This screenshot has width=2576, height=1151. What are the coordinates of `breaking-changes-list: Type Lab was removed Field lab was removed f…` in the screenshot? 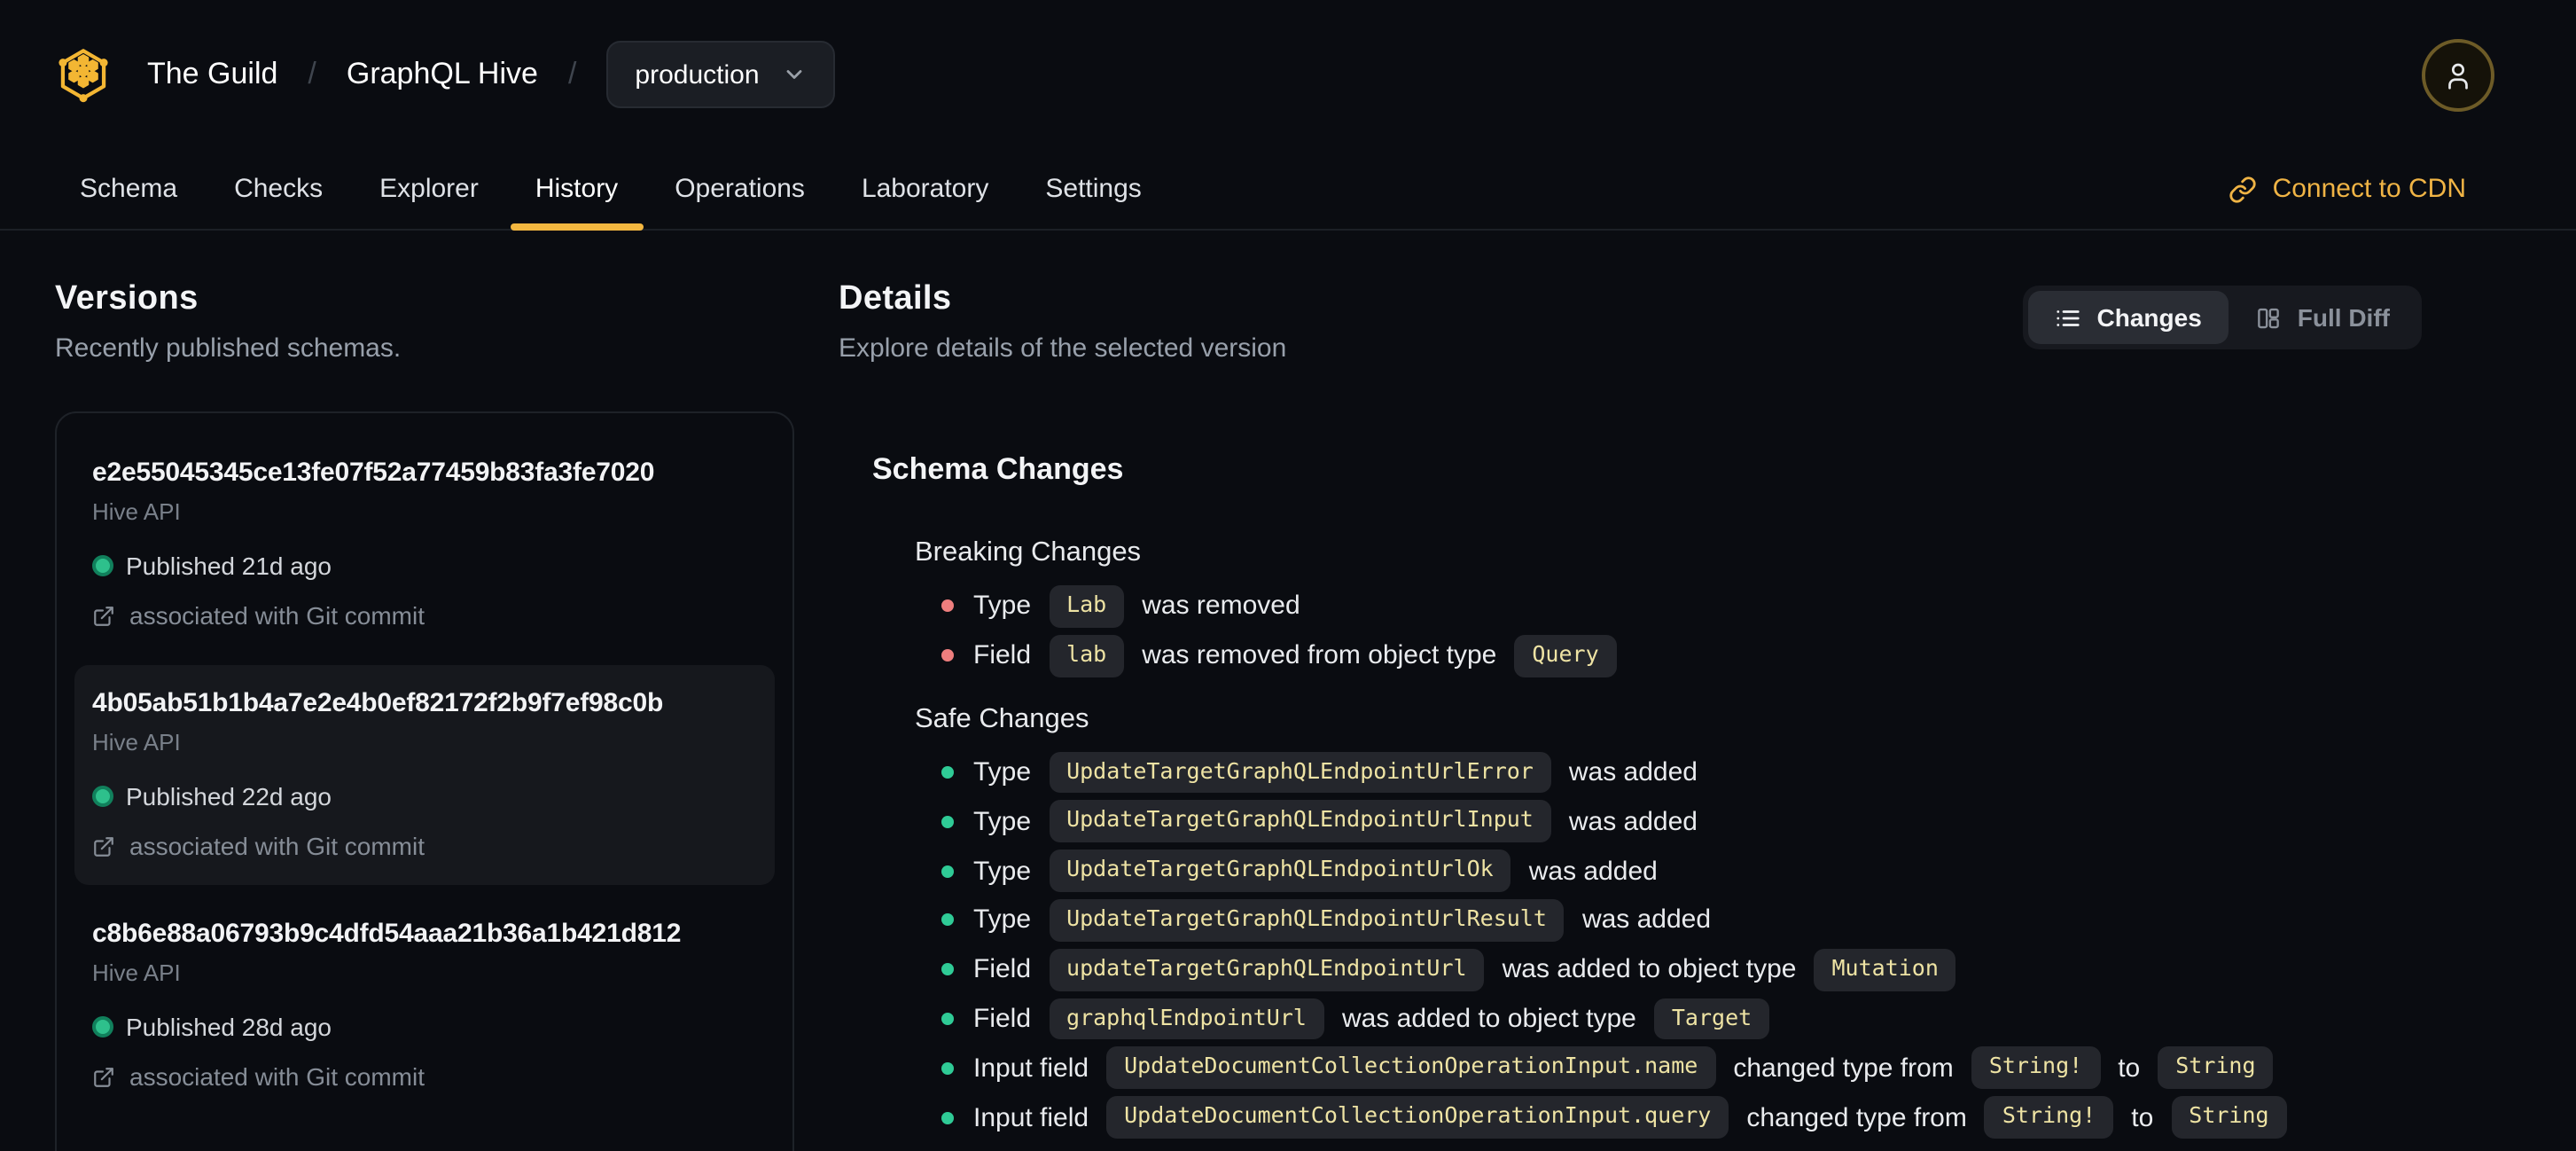 It's located at (1668, 631).